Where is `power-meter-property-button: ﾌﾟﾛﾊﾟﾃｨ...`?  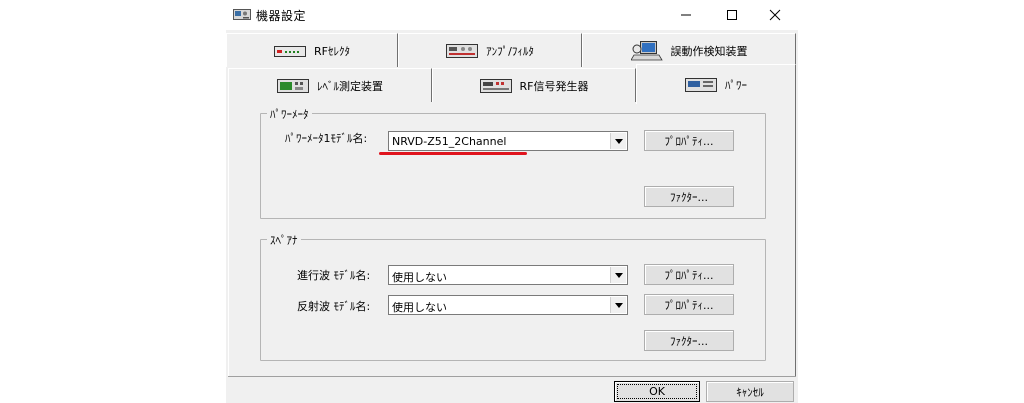
power-meter-property-button: ﾌﾟﾛﾊﾟﾃｨ... is located at coordinates (689, 140).